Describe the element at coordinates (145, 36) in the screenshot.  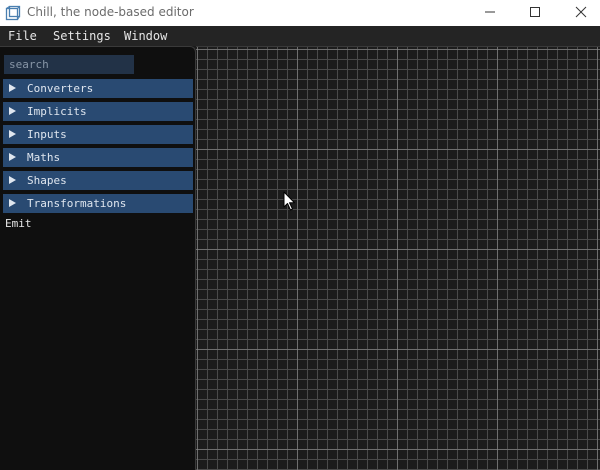
I see `menu-window: Window` at that location.